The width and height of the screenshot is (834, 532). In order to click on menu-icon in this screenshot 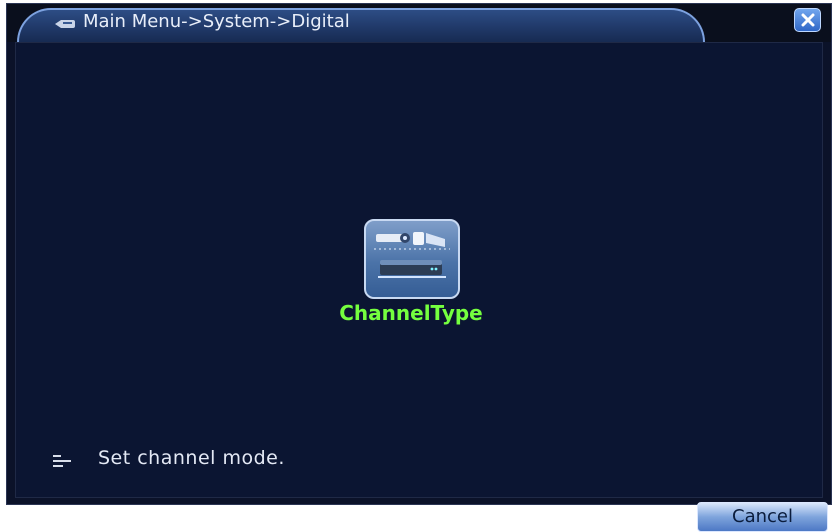, I will do `click(65, 24)`.